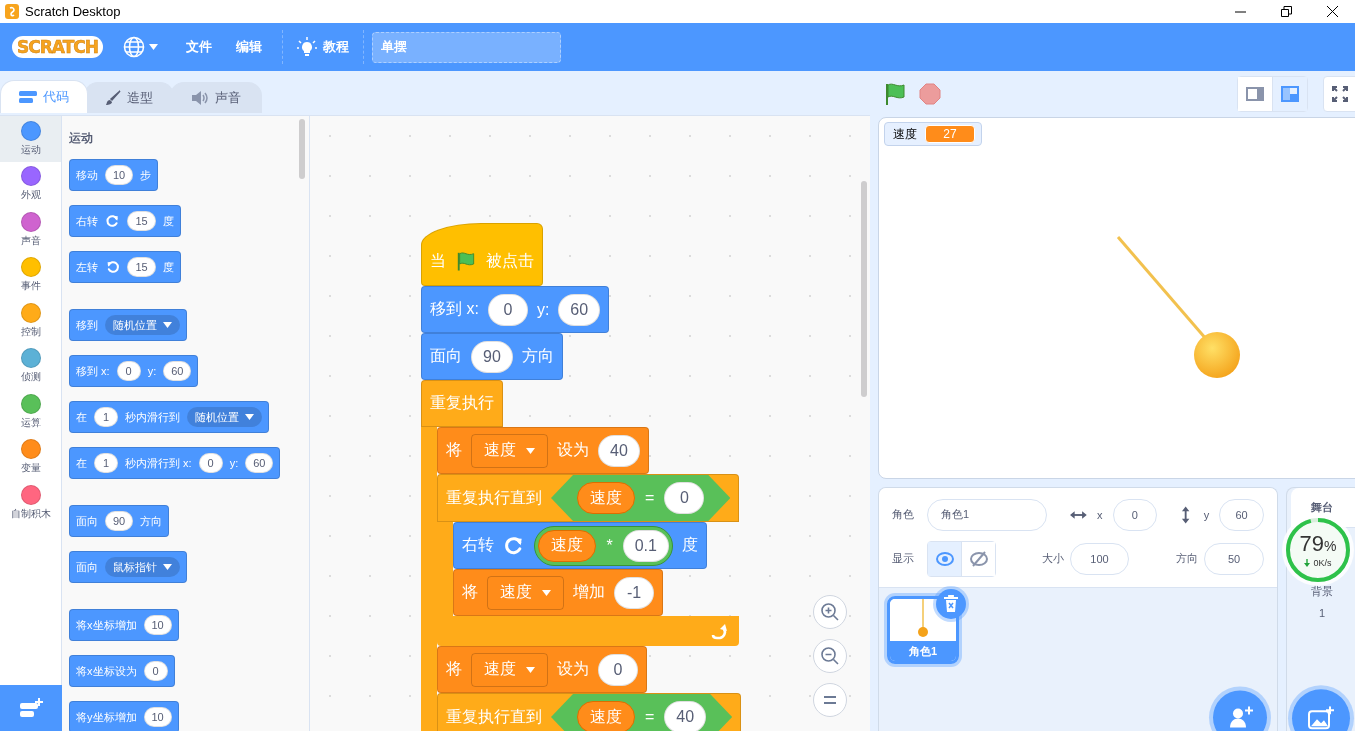 The width and height of the screenshot is (1355, 731). I want to click on direction-field: 50, so click(1234, 558).